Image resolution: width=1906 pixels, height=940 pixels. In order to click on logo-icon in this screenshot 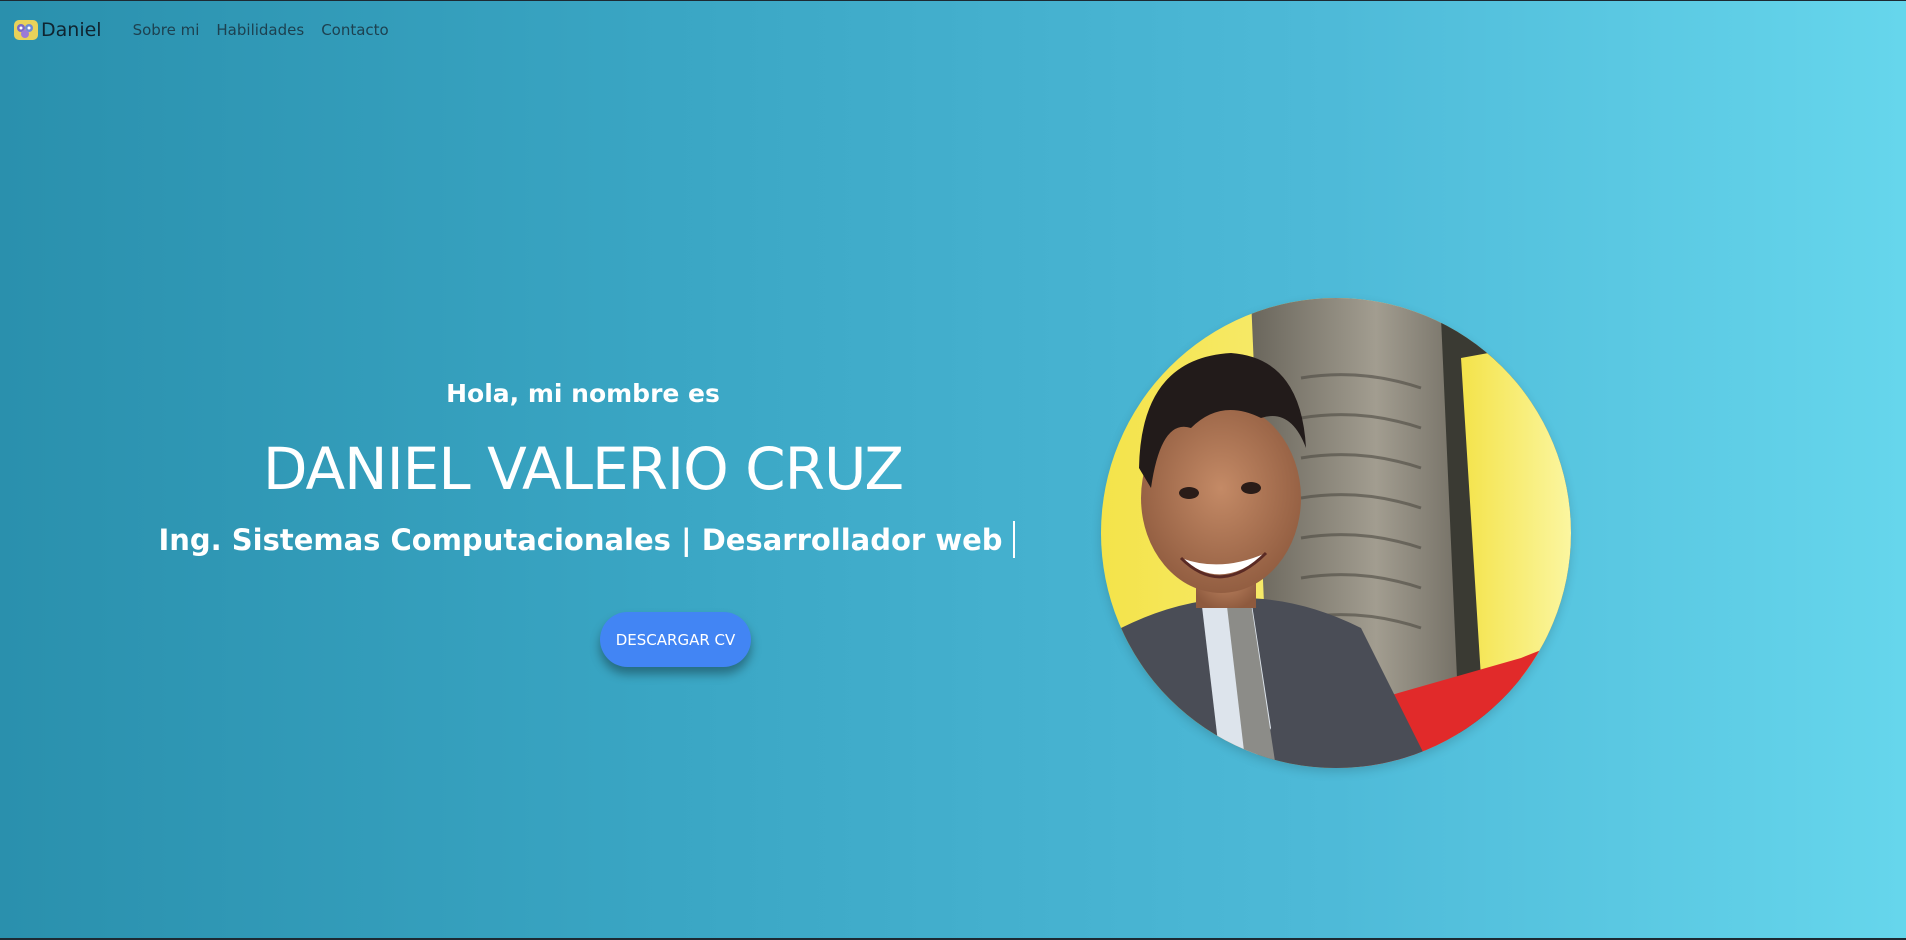, I will do `click(26, 30)`.